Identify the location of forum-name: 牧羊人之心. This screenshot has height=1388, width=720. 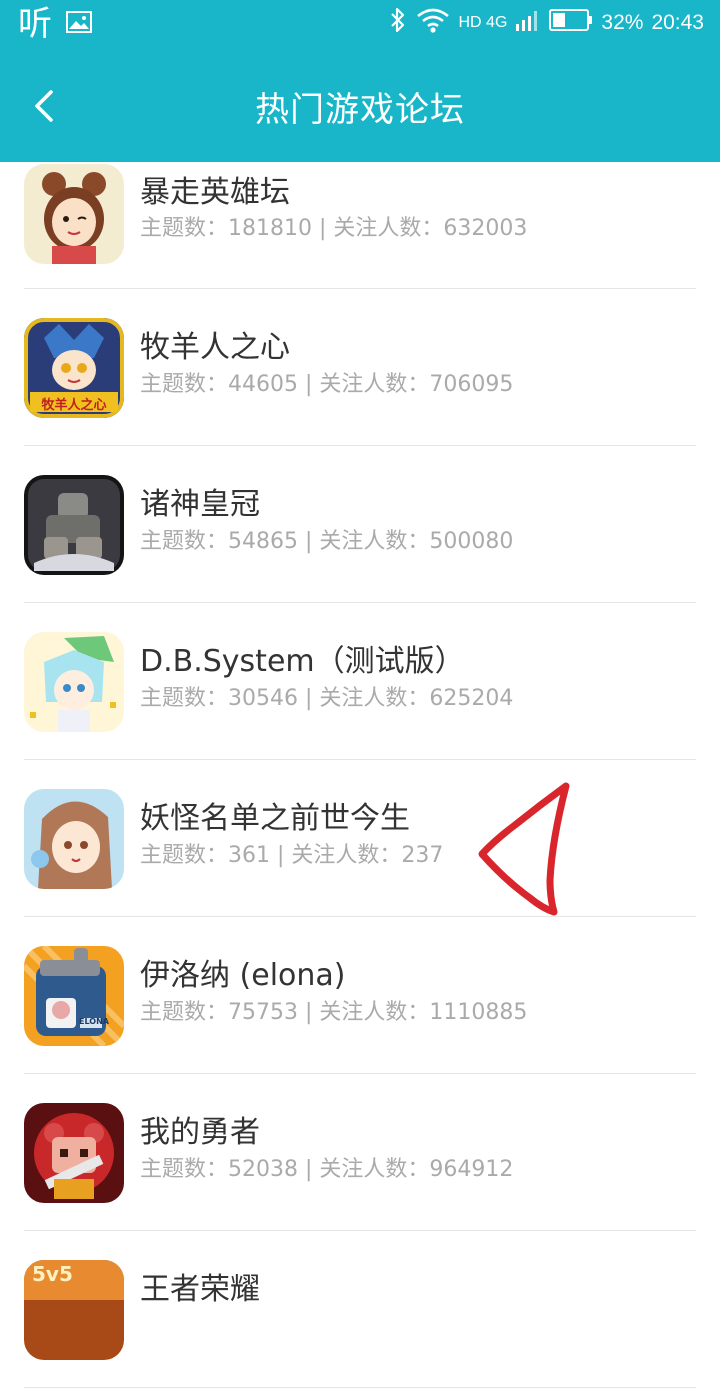
(215, 347).